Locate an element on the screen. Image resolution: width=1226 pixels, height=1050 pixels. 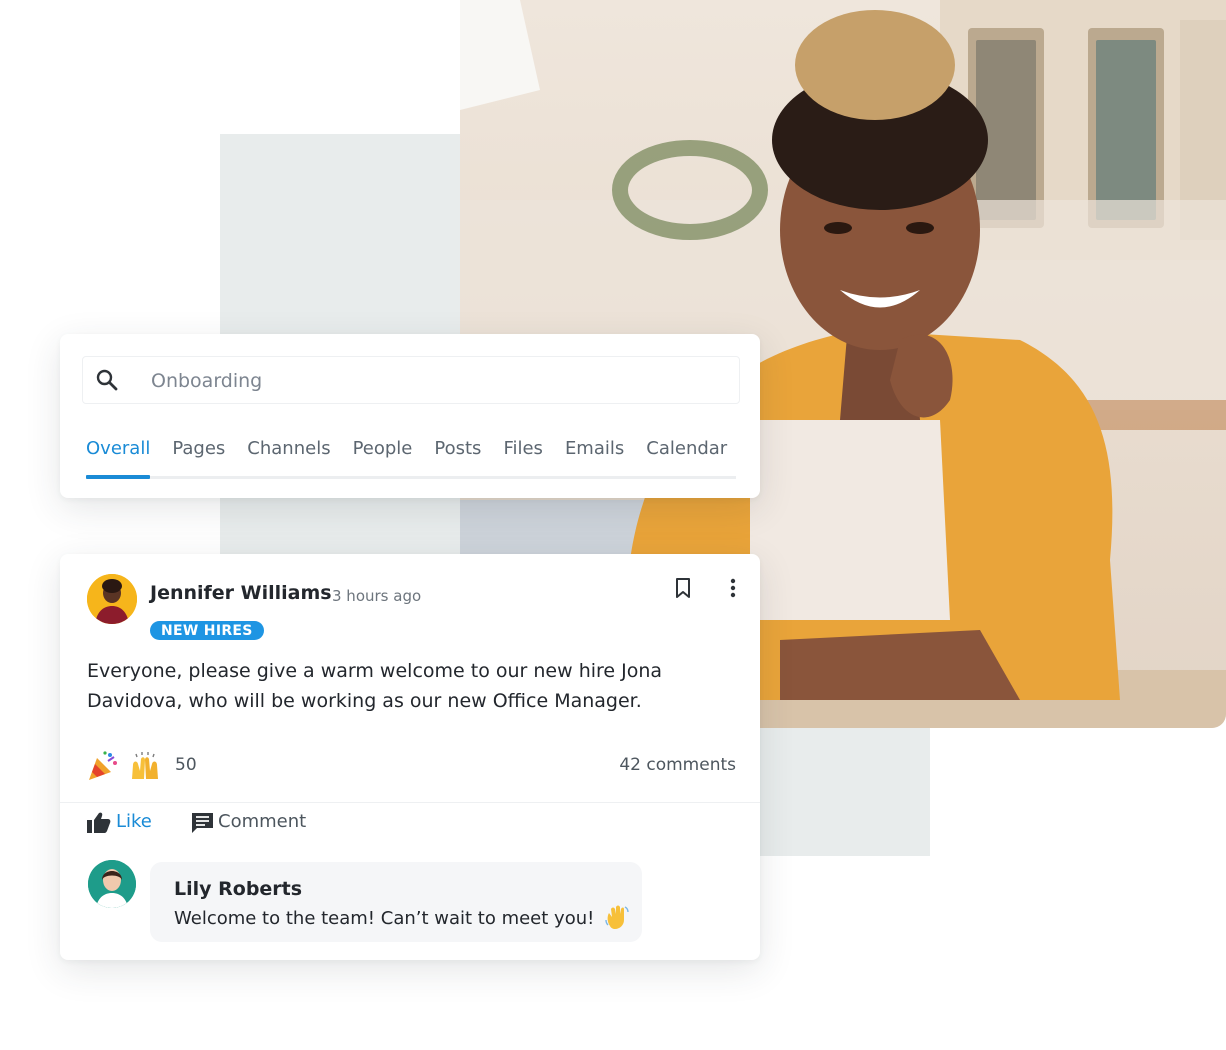
party-popper-icon is located at coordinates (103, 766).